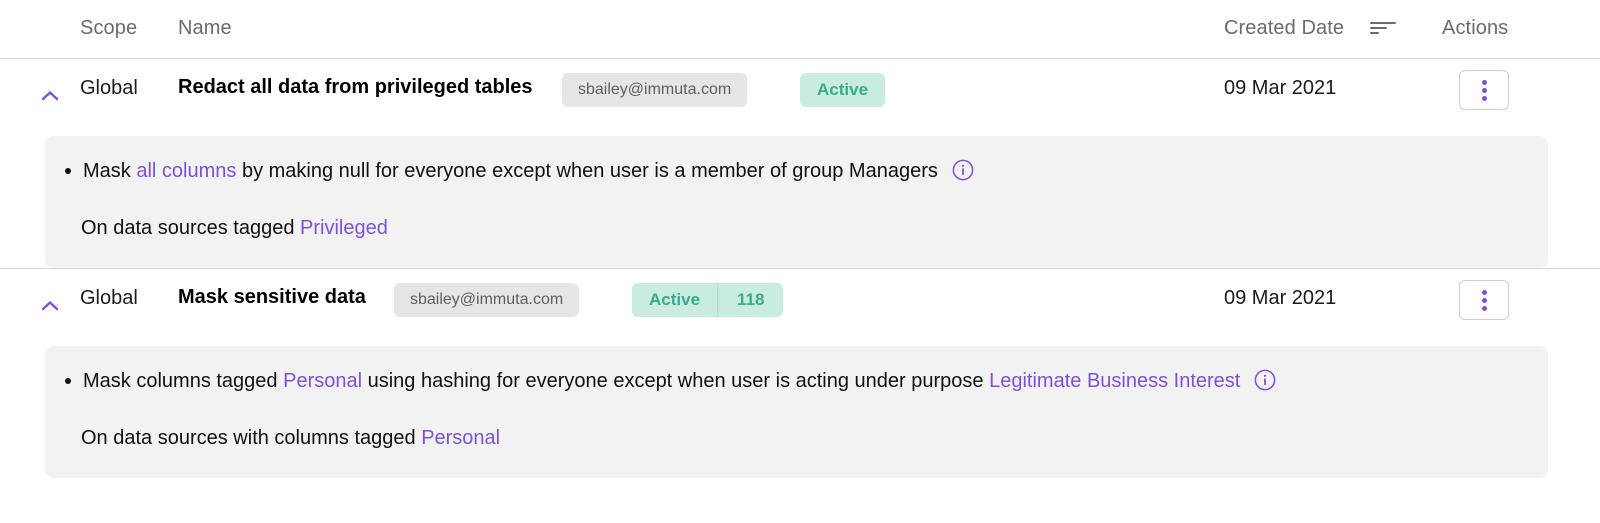 The width and height of the screenshot is (1600, 523). Describe the element at coordinates (183, 381) in the screenshot. I see `rule-part-1: Mask columns tagged` at that location.